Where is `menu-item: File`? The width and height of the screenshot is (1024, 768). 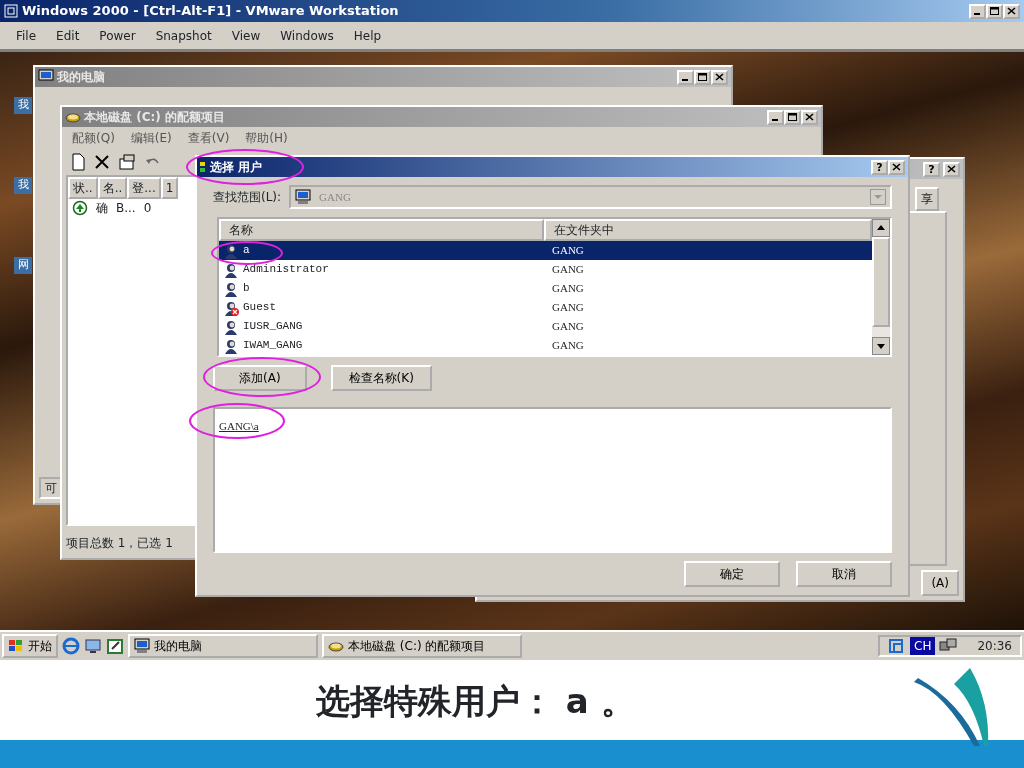
menu-item: File is located at coordinates (26, 35).